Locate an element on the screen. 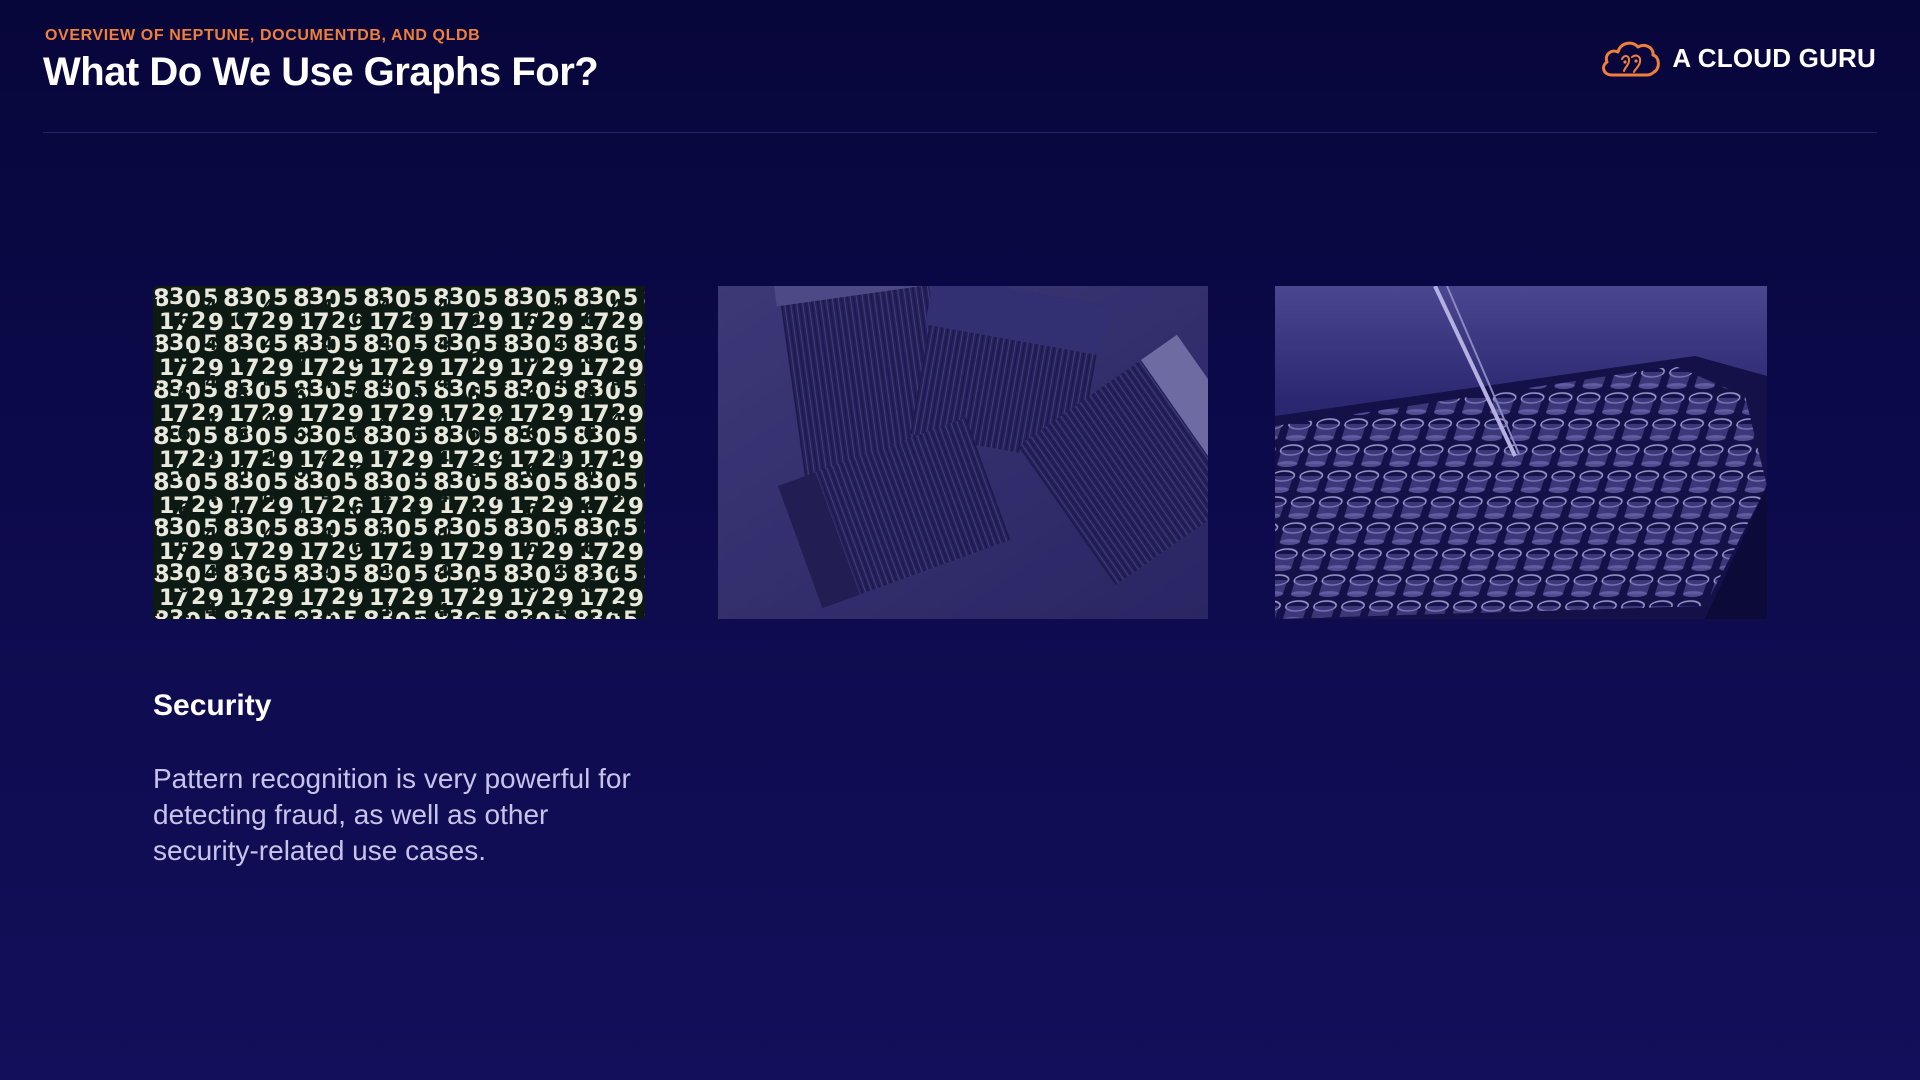  brand-name: A CLOUD GURU is located at coordinates (1774, 57).